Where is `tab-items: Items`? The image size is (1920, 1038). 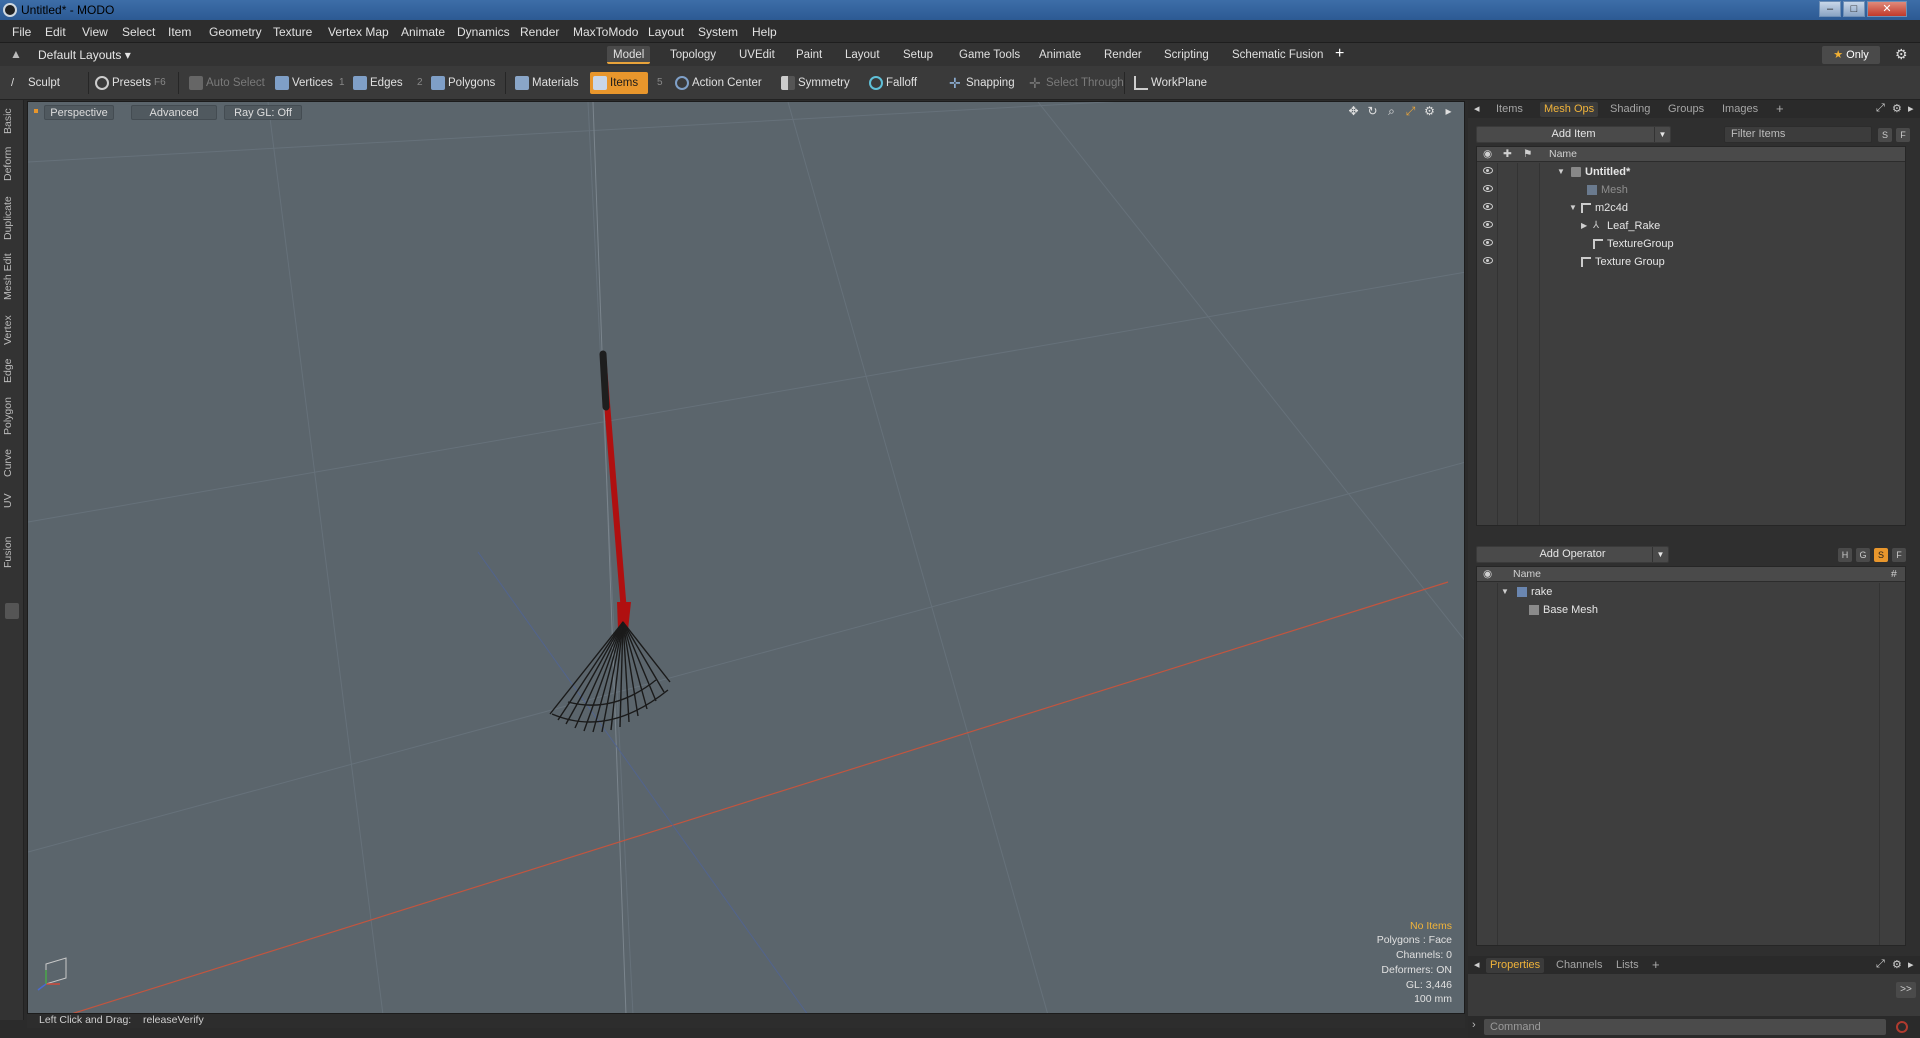 tab-items: Items is located at coordinates (1509, 109).